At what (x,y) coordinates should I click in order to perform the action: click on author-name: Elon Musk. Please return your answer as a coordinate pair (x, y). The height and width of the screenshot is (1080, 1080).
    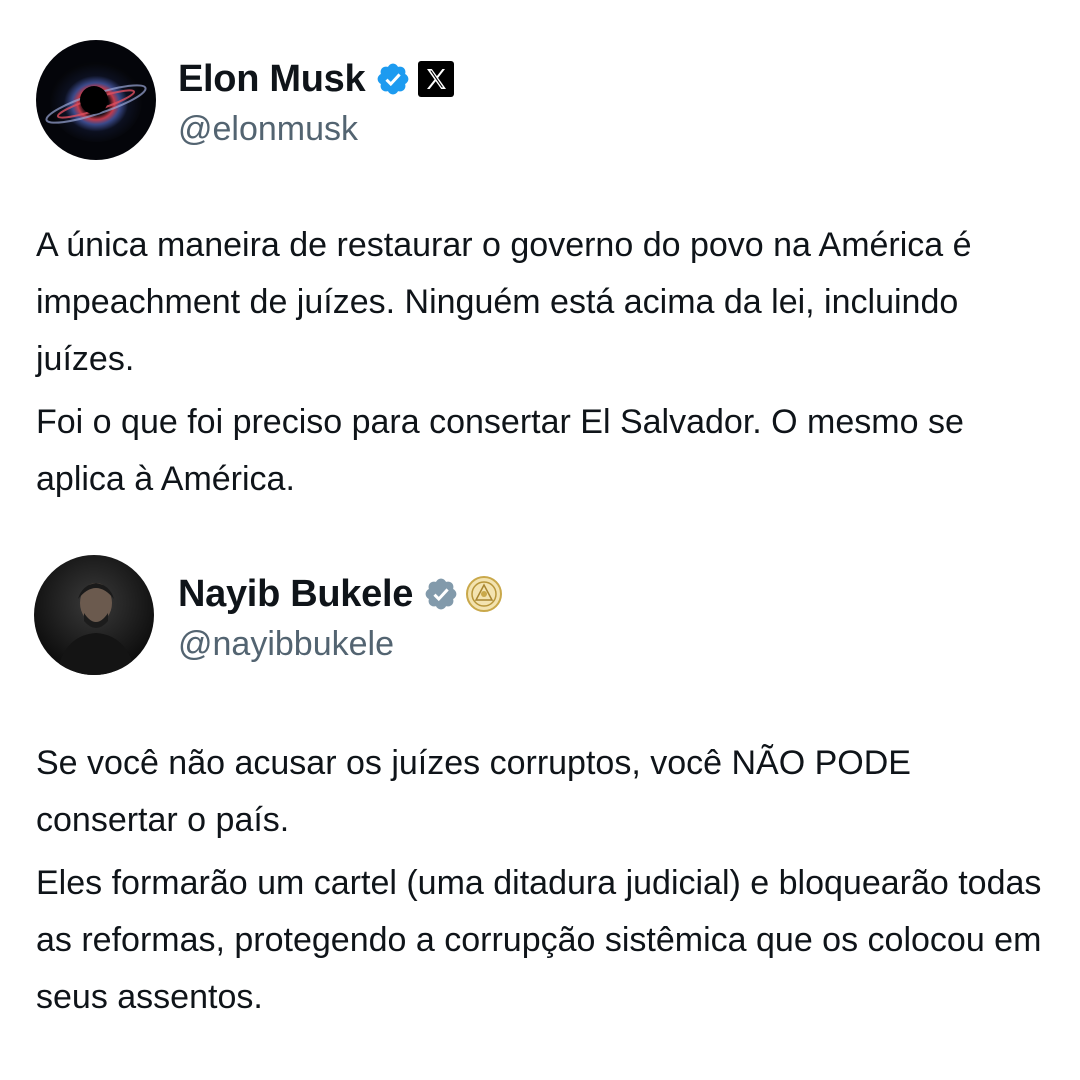
    Looking at the image, I should click on (272, 79).